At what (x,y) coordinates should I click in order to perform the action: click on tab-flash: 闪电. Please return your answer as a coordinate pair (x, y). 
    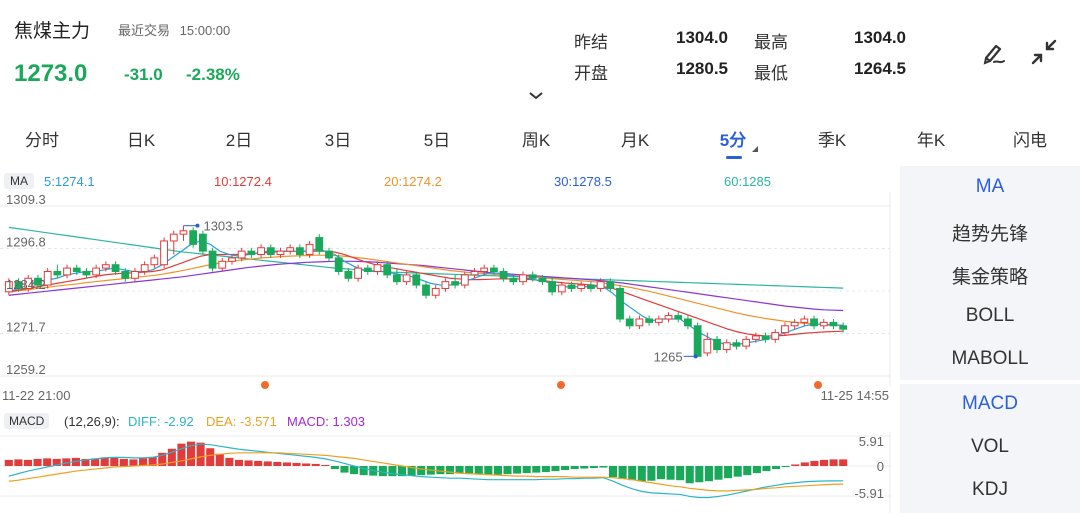
    Looking at the image, I should click on (1030, 138).